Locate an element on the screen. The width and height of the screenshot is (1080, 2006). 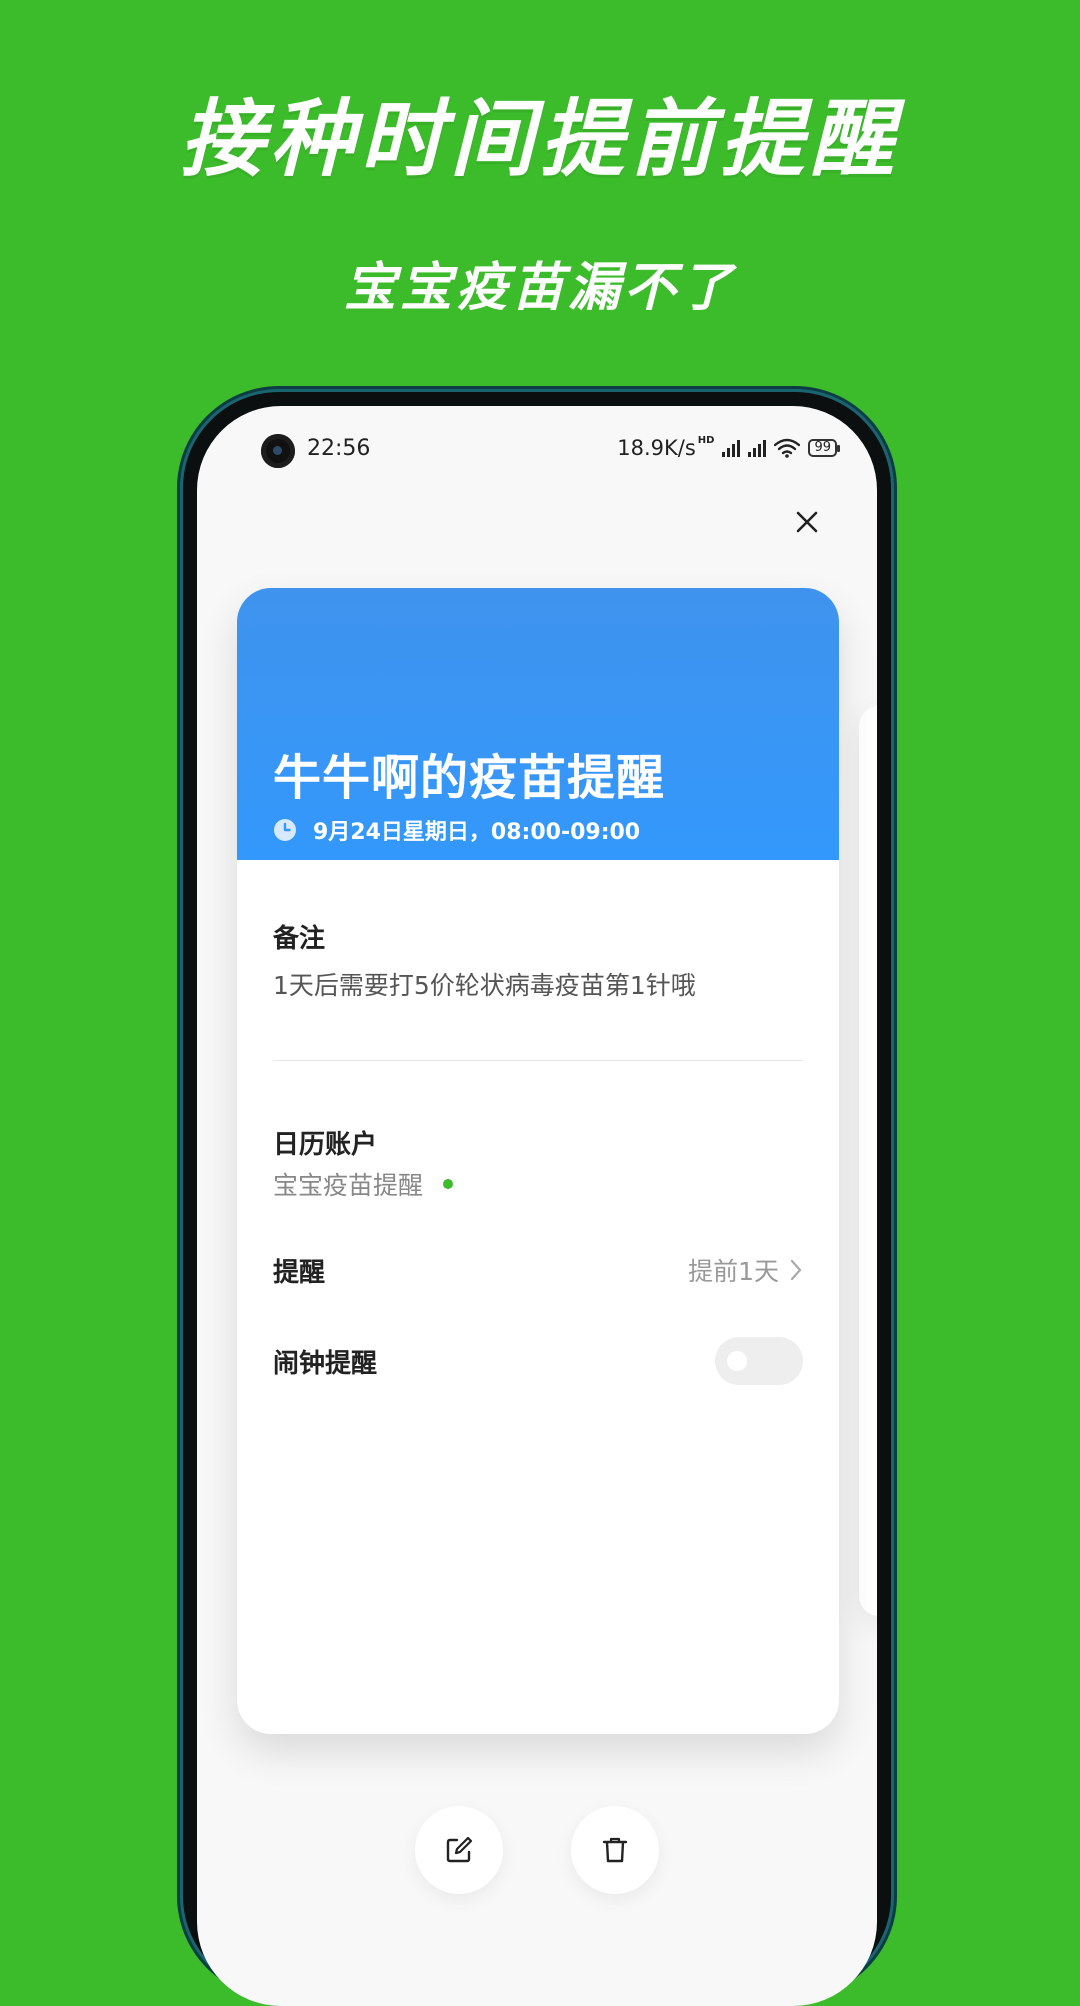
status-bar: 22:56 18.9K/s HD 99 is located at coordinates (537, 446).